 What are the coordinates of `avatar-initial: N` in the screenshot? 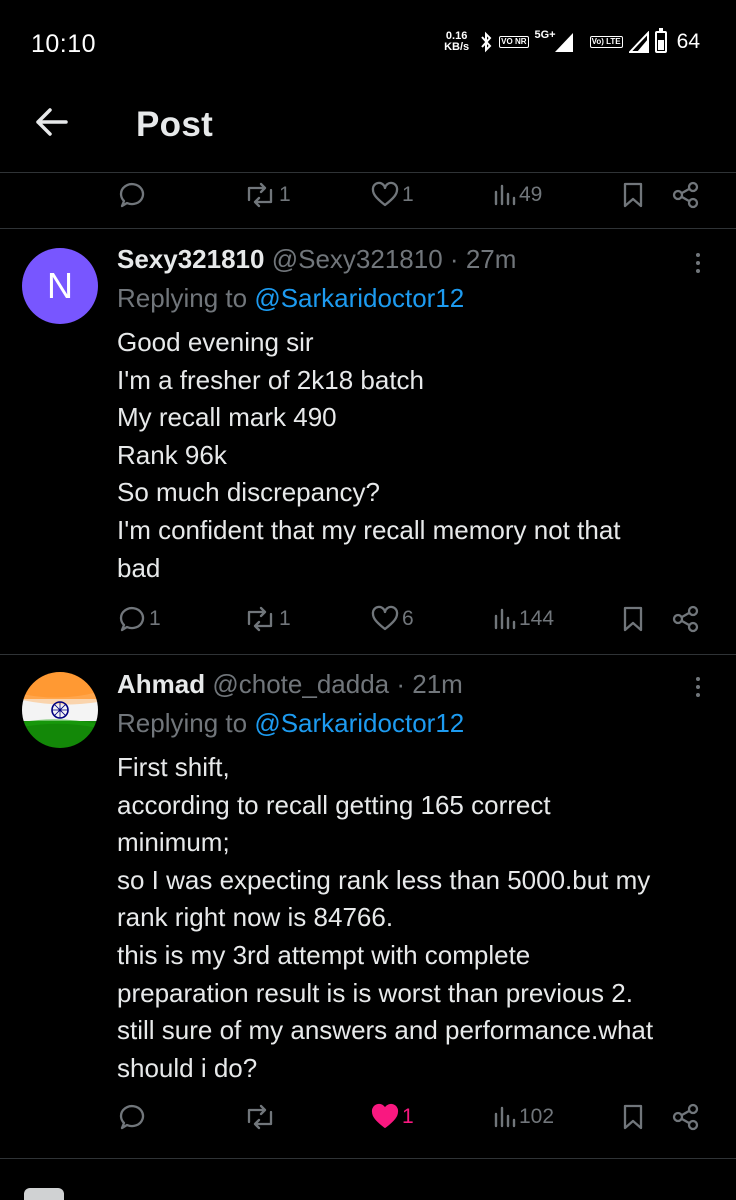 It's located at (60, 285).